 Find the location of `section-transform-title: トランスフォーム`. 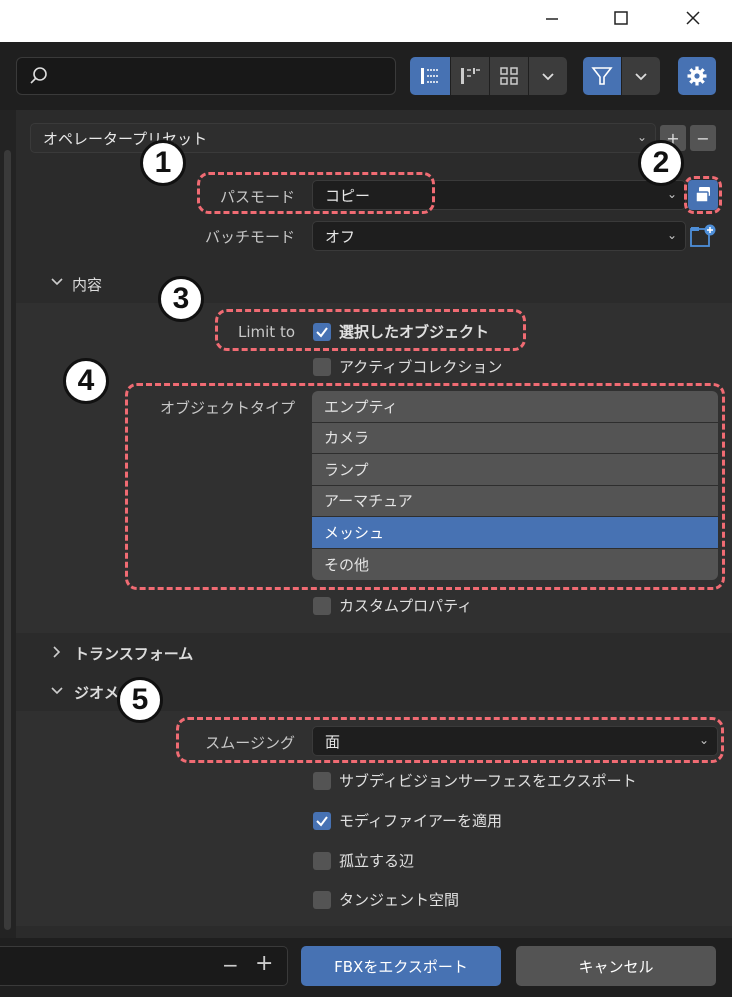

section-transform-title: トランスフォーム is located at coordinates (134, 653).